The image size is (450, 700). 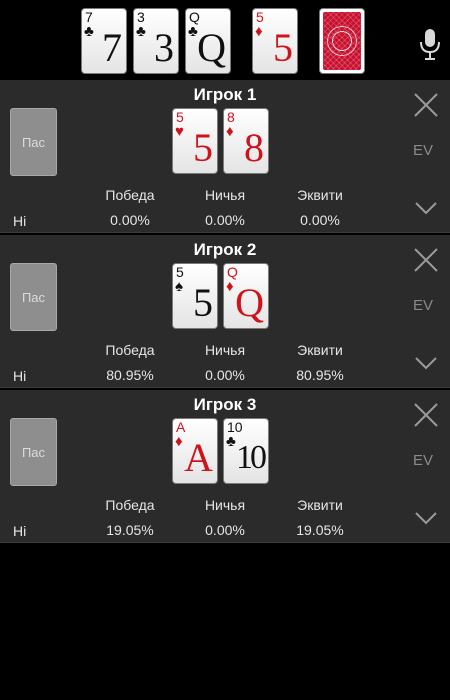 What do you see at coordinates (225, 249) in the screenshot?
I see `player-title: Игрок 2` at bounding box center [225, 249].